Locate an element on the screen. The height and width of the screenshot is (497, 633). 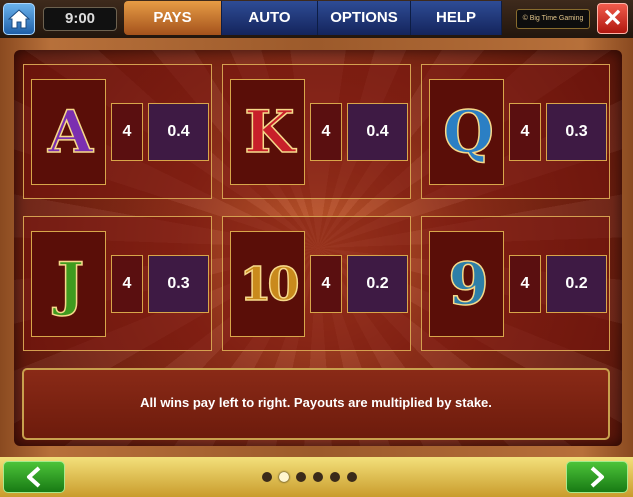
symbol-10: 10 is located at coordinates (270, 284).